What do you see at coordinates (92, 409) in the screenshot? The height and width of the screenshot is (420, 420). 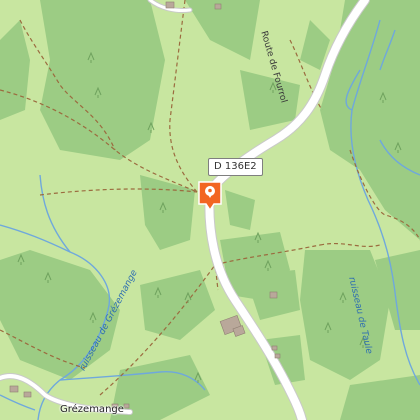 I see `place-name-label: Grézemange` at bounding box center [92, 409].